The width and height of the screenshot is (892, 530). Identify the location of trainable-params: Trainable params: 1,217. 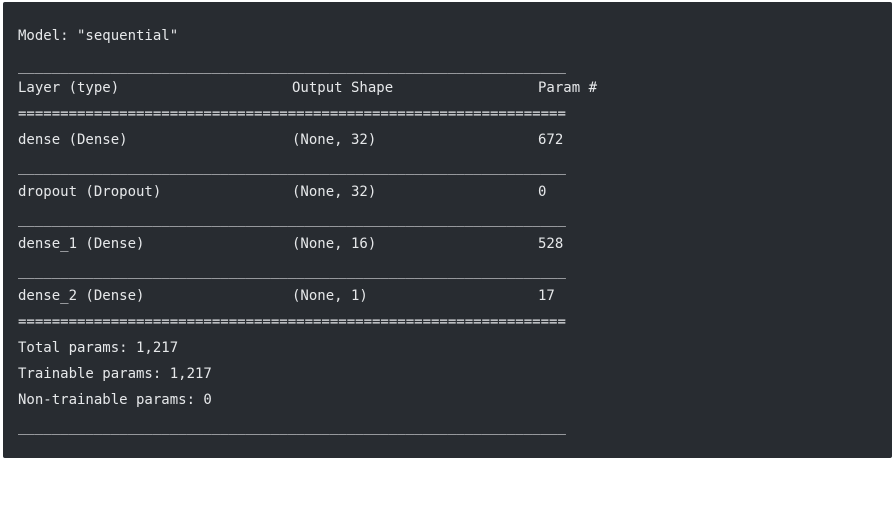
(115, 374).